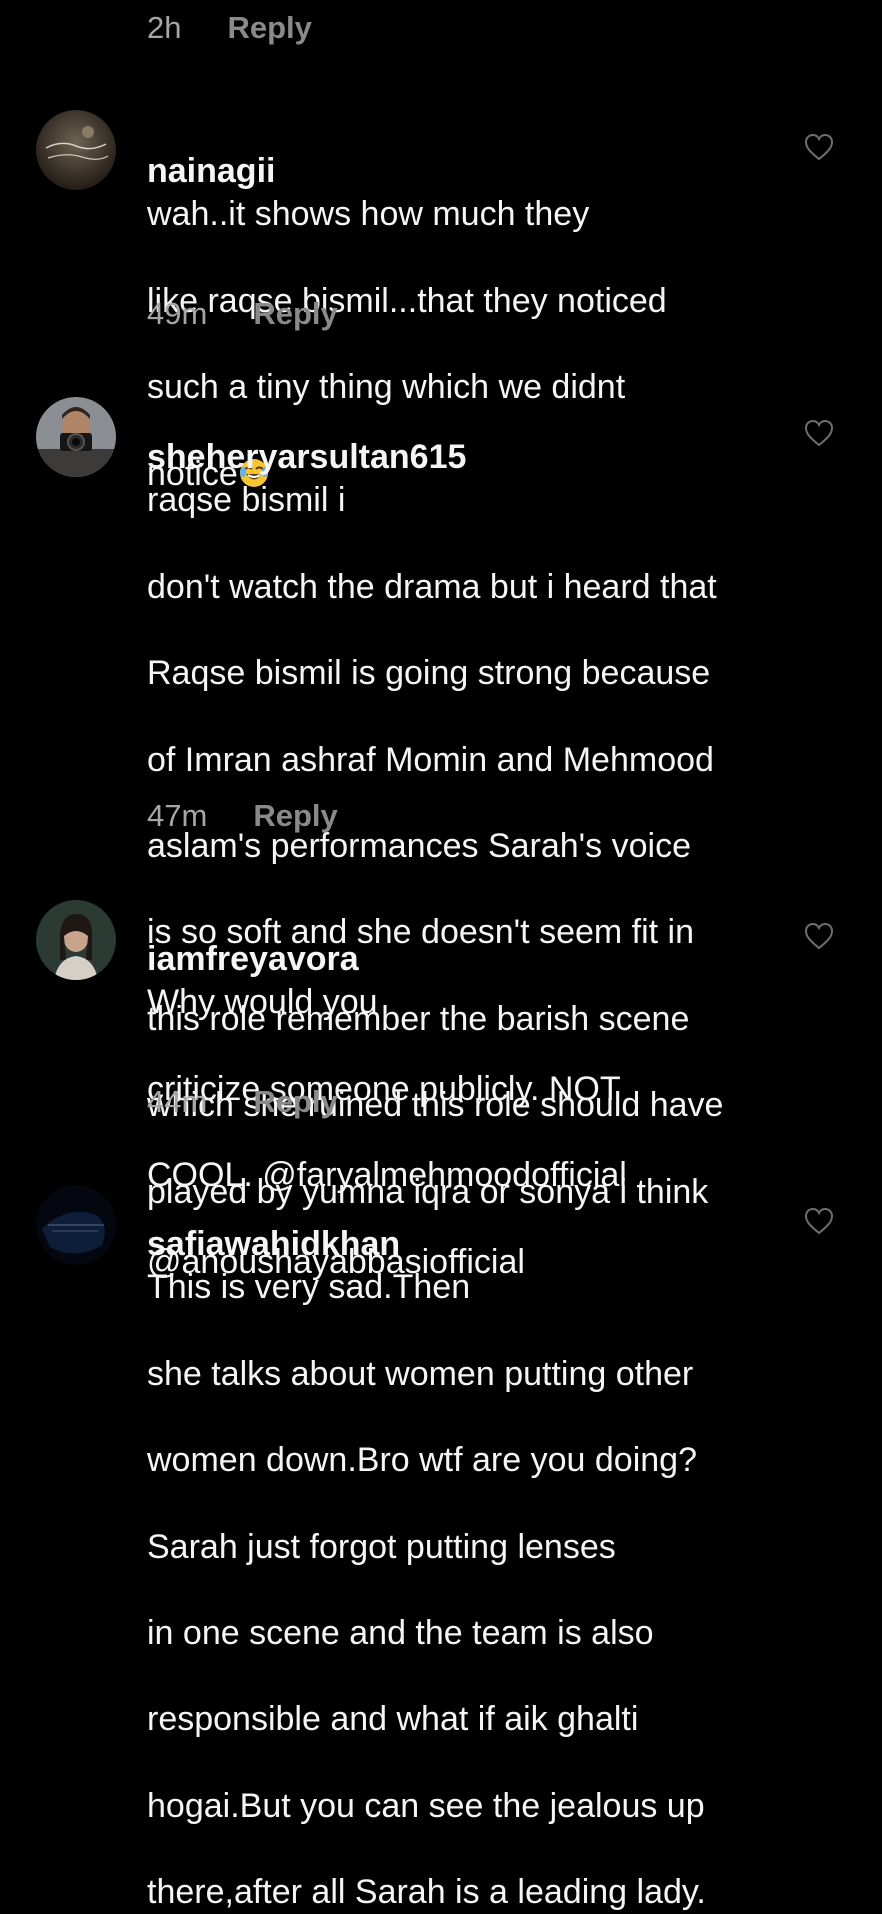  I want to click on comment-line: there,after all Sarah is a leading lady., so click(426, 1892).